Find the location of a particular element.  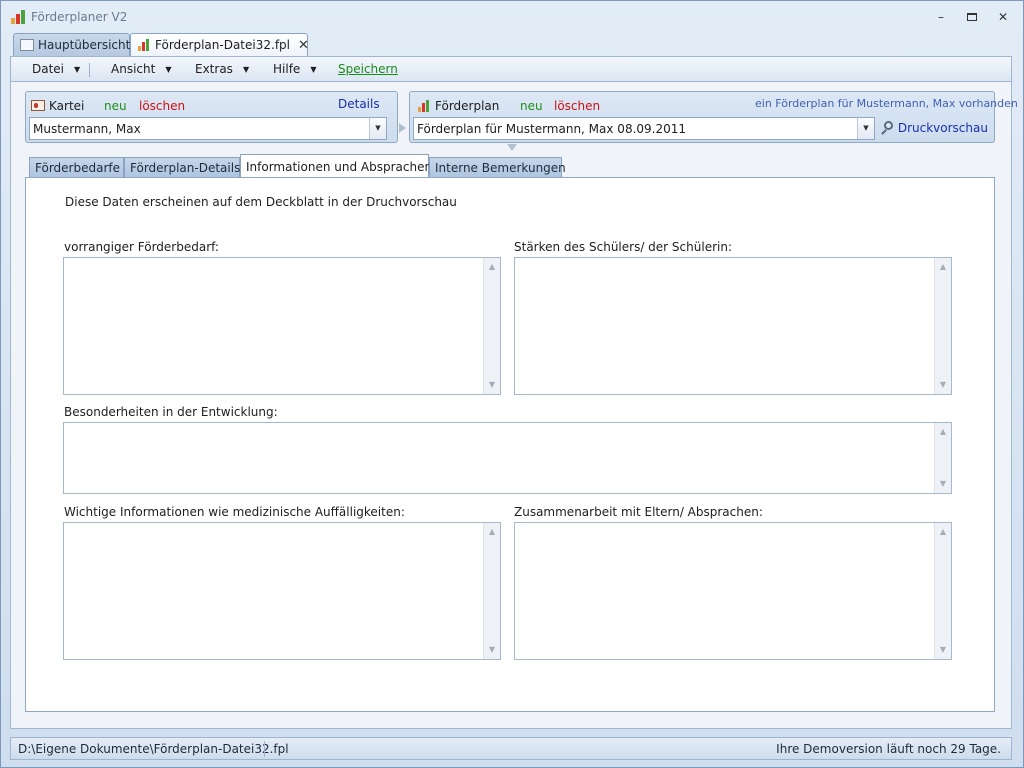

foerderplan-delete-link: löschen is located at coordinates (577, 106).